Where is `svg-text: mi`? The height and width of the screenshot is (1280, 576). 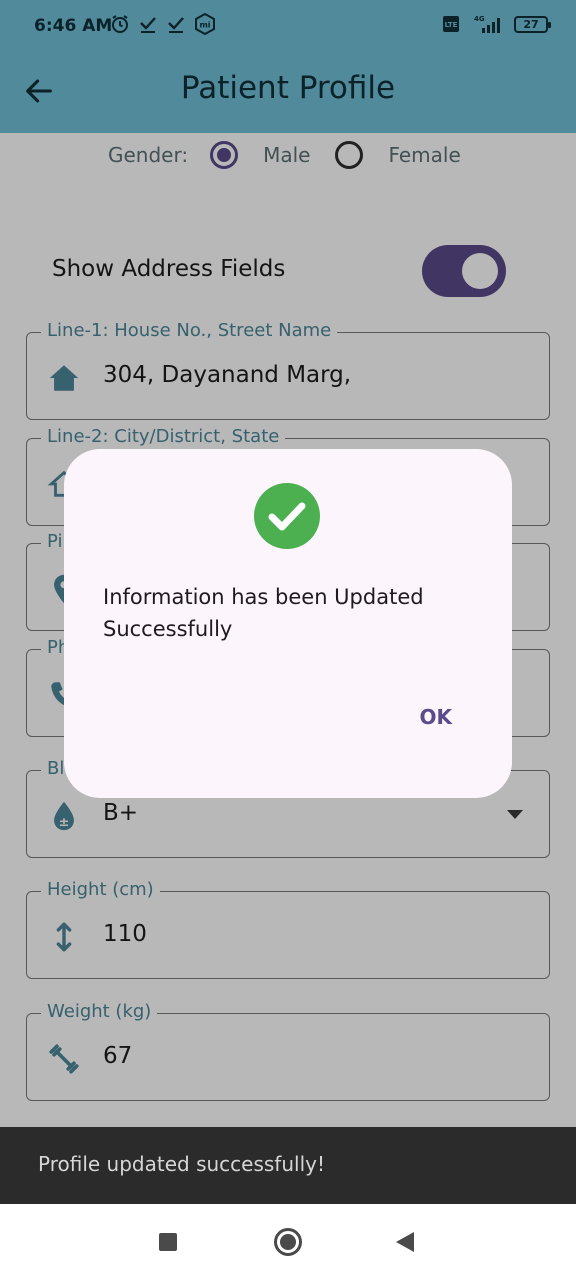
svg-text: mi is located at coordinates (204, 25).